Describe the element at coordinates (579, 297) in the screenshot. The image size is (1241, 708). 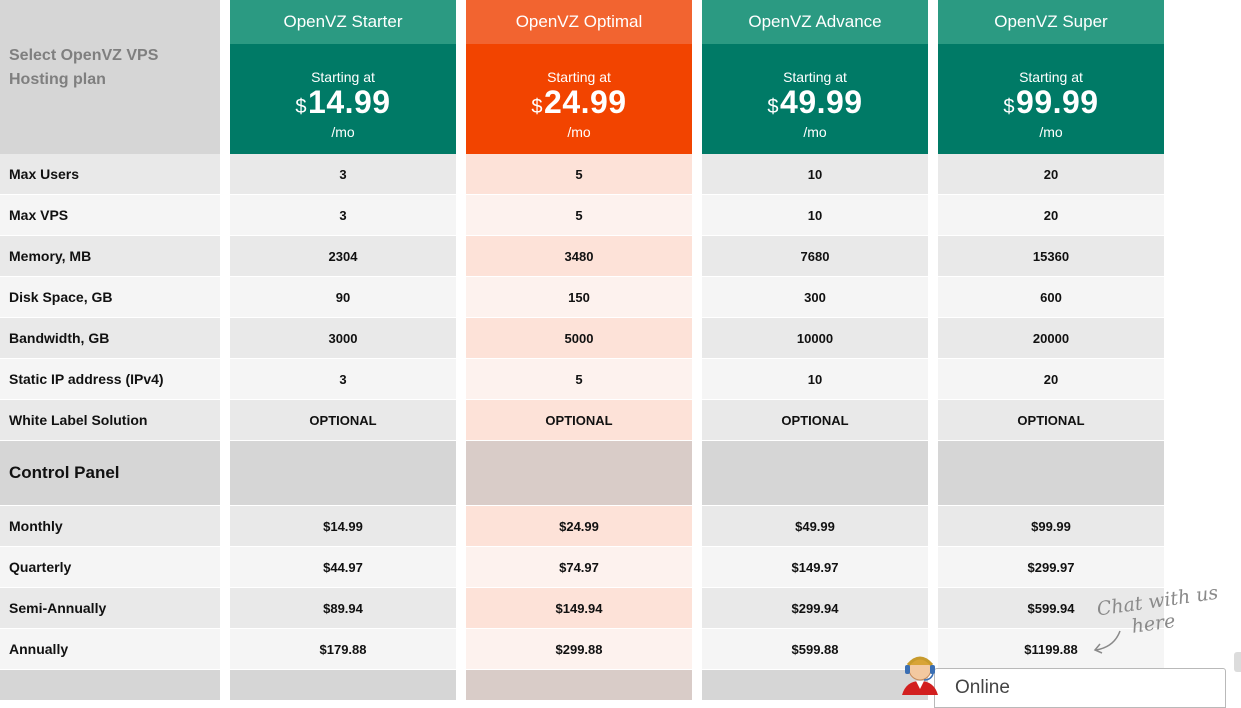
I see `table-cell: 150` at that location.